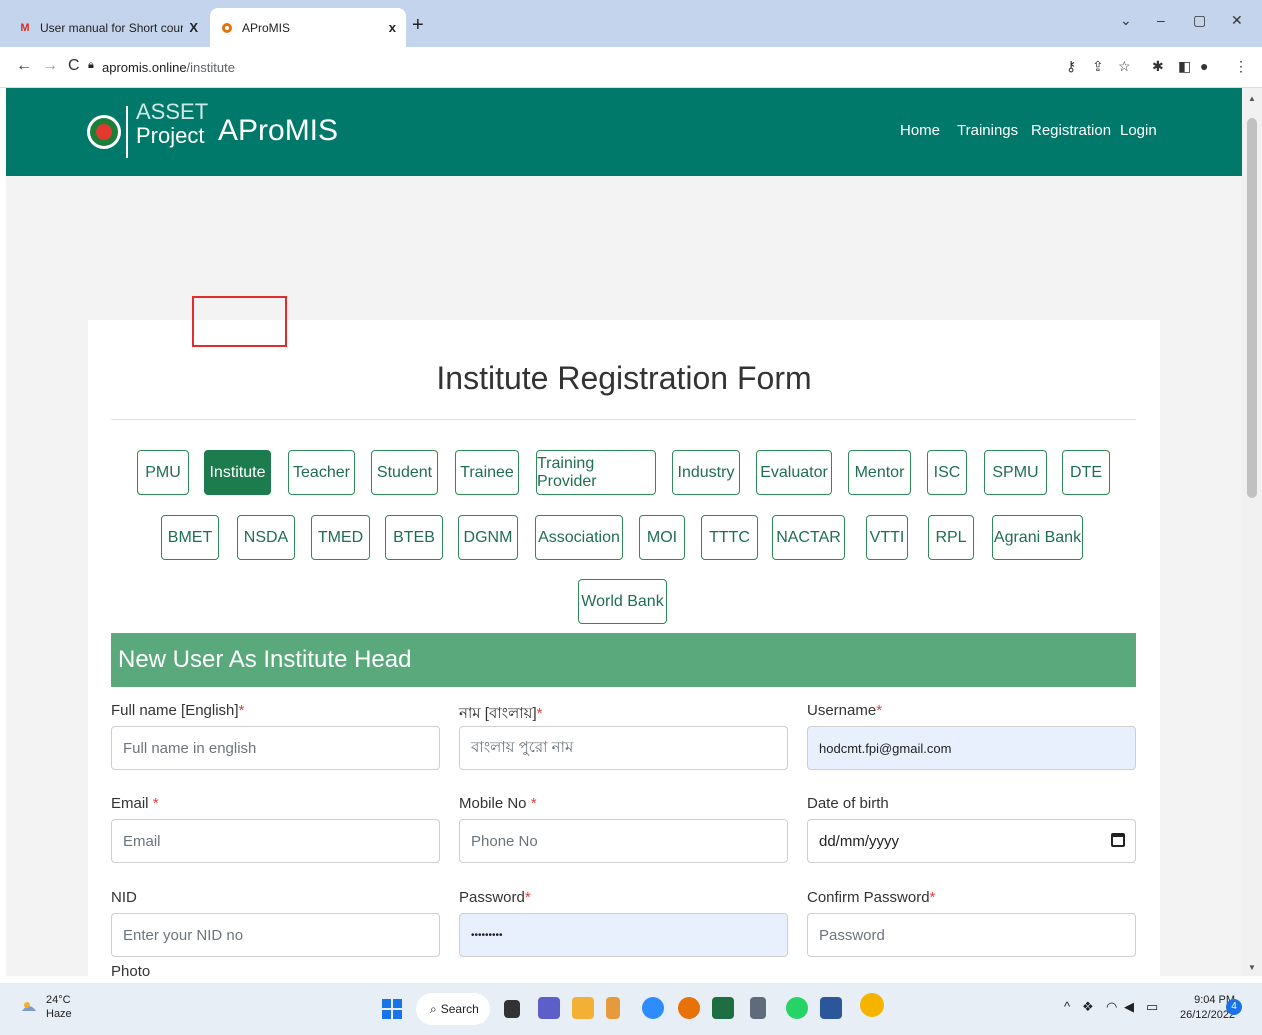 This screenshot has height=1035, width=1262. I want to click on weather-widget: 24°C Haze, so click(46, 1007).